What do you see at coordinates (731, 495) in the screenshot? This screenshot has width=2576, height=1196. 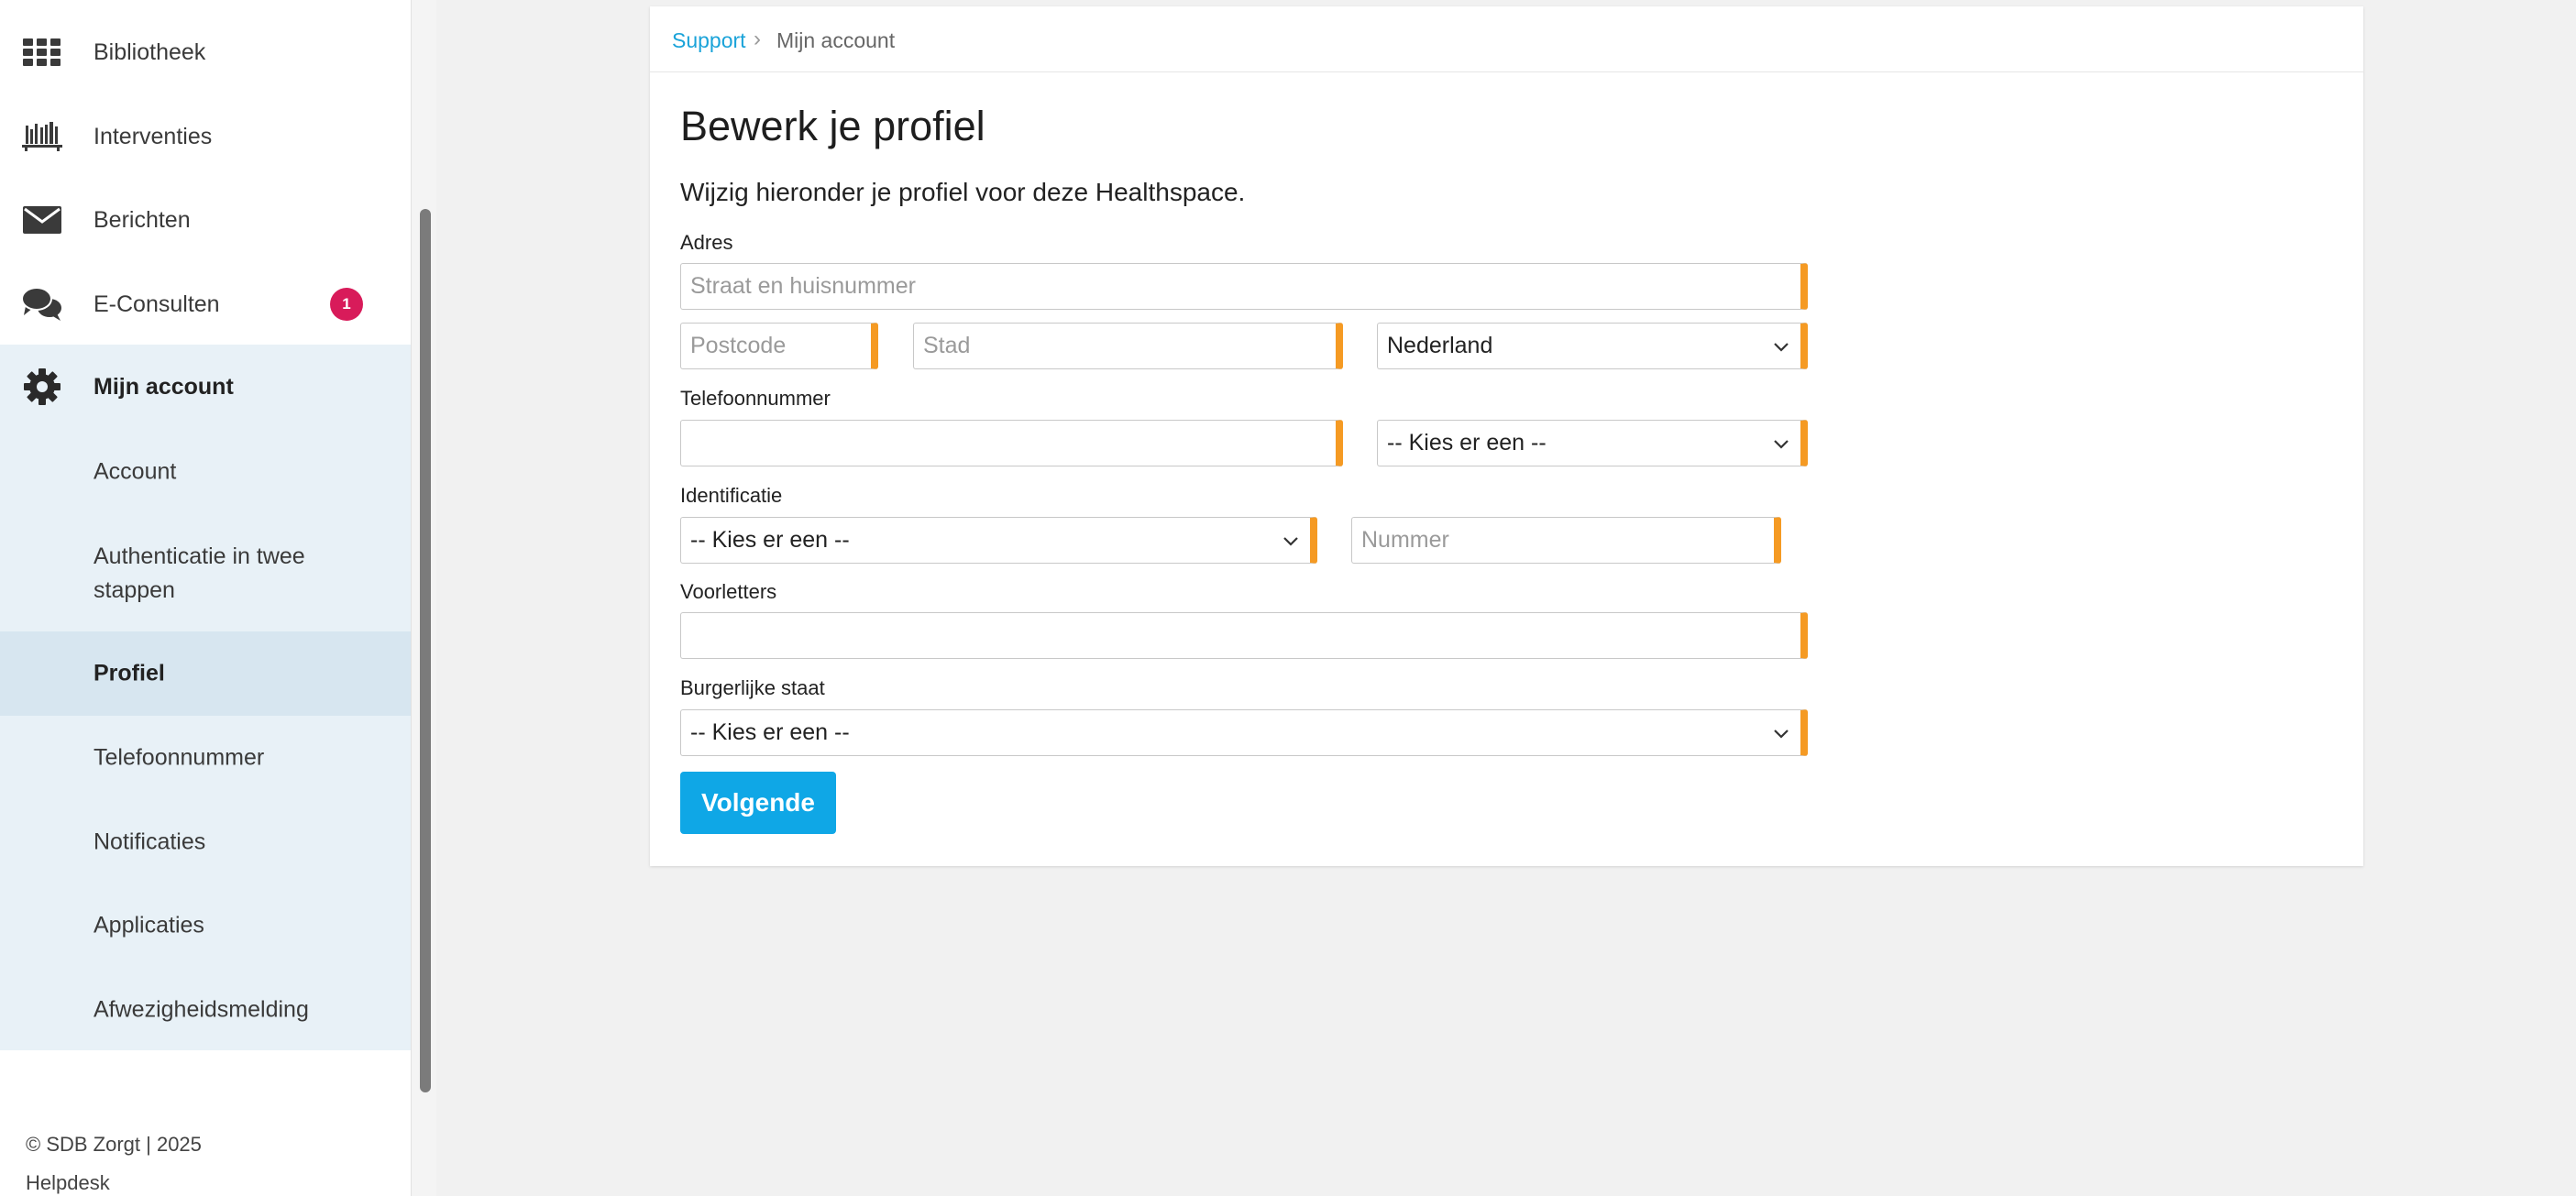 I see `identification-label: Identificatie` at bounding box center [731, 495].